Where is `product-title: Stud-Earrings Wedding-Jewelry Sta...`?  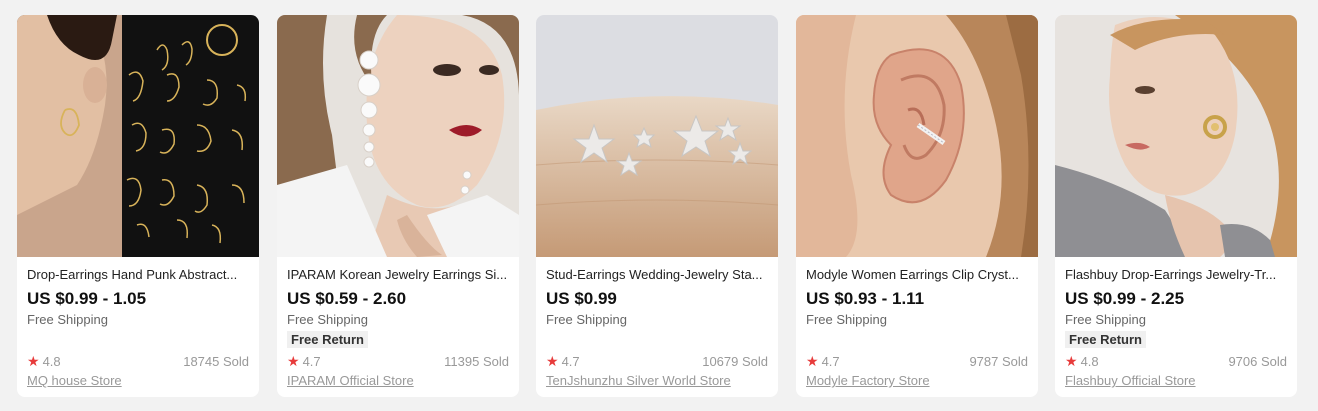 product-title: Stud-Earrings Wedding-Jewelry Sta... is located at coordinates (657, 275).